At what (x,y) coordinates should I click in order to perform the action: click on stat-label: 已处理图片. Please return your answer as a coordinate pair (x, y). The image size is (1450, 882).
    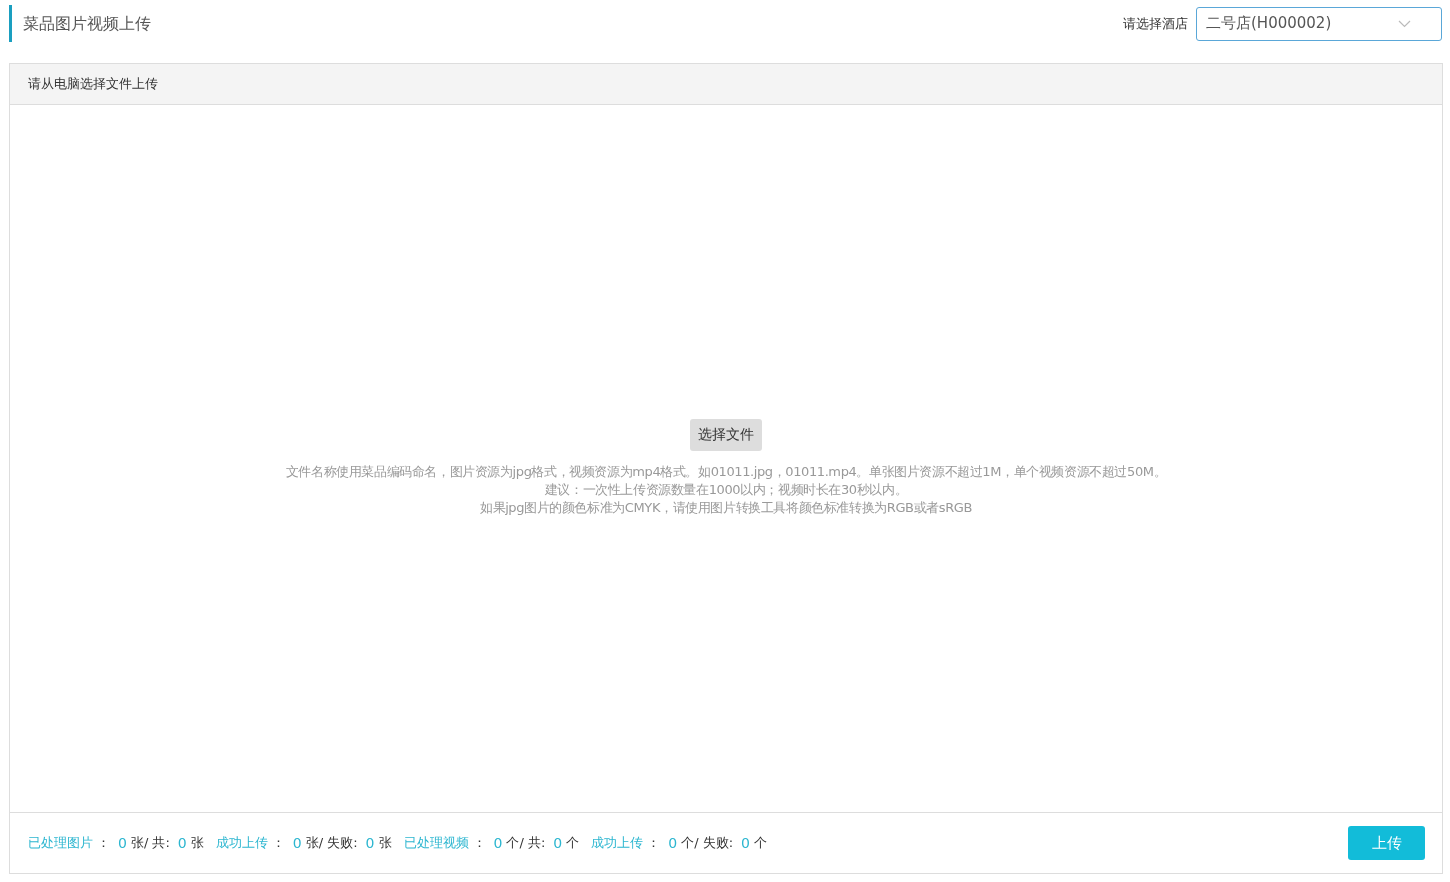
    Looking at the image, I should click on (60, 843).